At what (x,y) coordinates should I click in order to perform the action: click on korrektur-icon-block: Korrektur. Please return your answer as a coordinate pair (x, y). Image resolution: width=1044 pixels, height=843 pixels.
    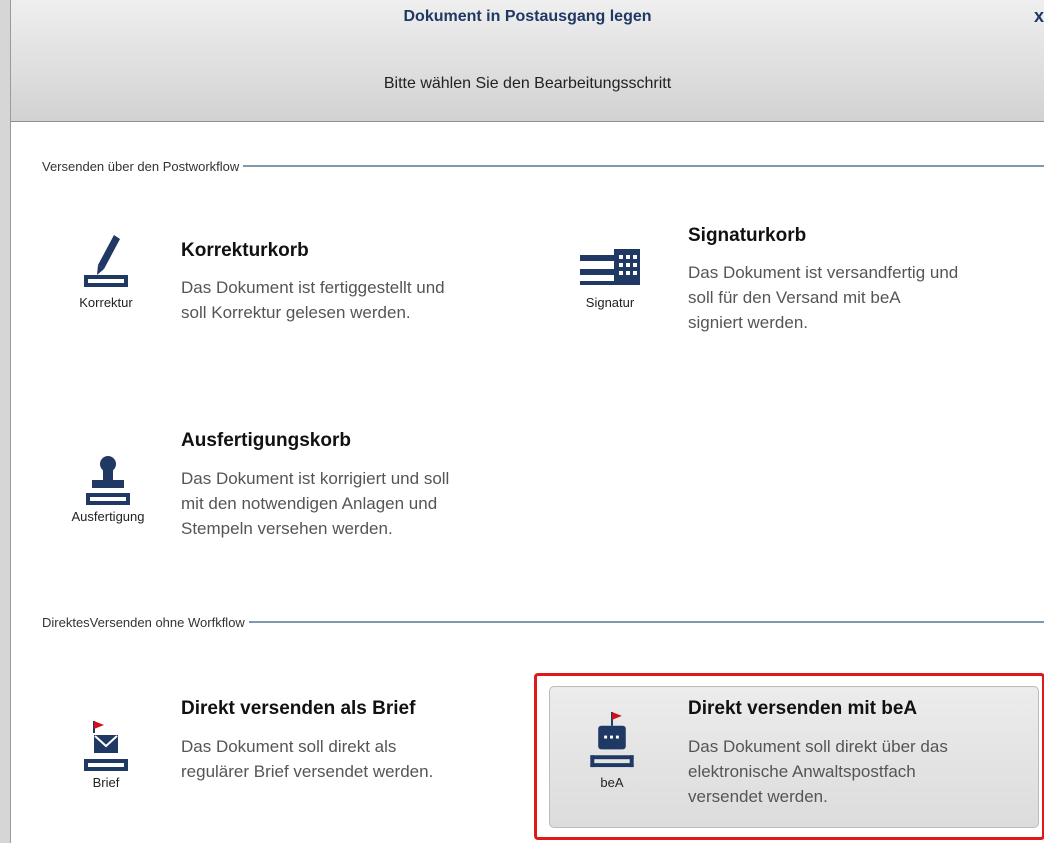
    Looking at the image, I should click on (106, 270).